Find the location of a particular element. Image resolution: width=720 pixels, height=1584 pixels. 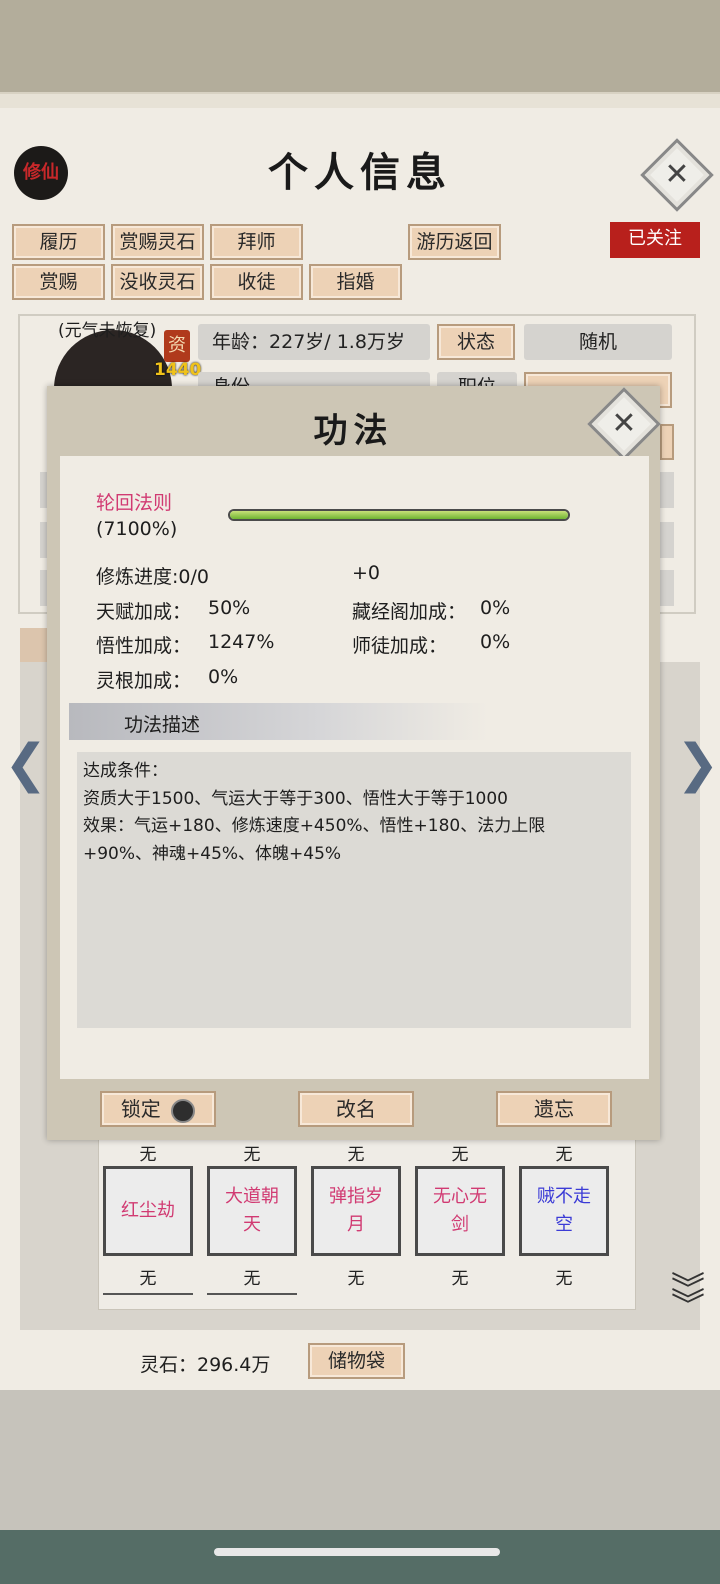

status-note: (元气未恢复) is located at coordinates (107, 331).